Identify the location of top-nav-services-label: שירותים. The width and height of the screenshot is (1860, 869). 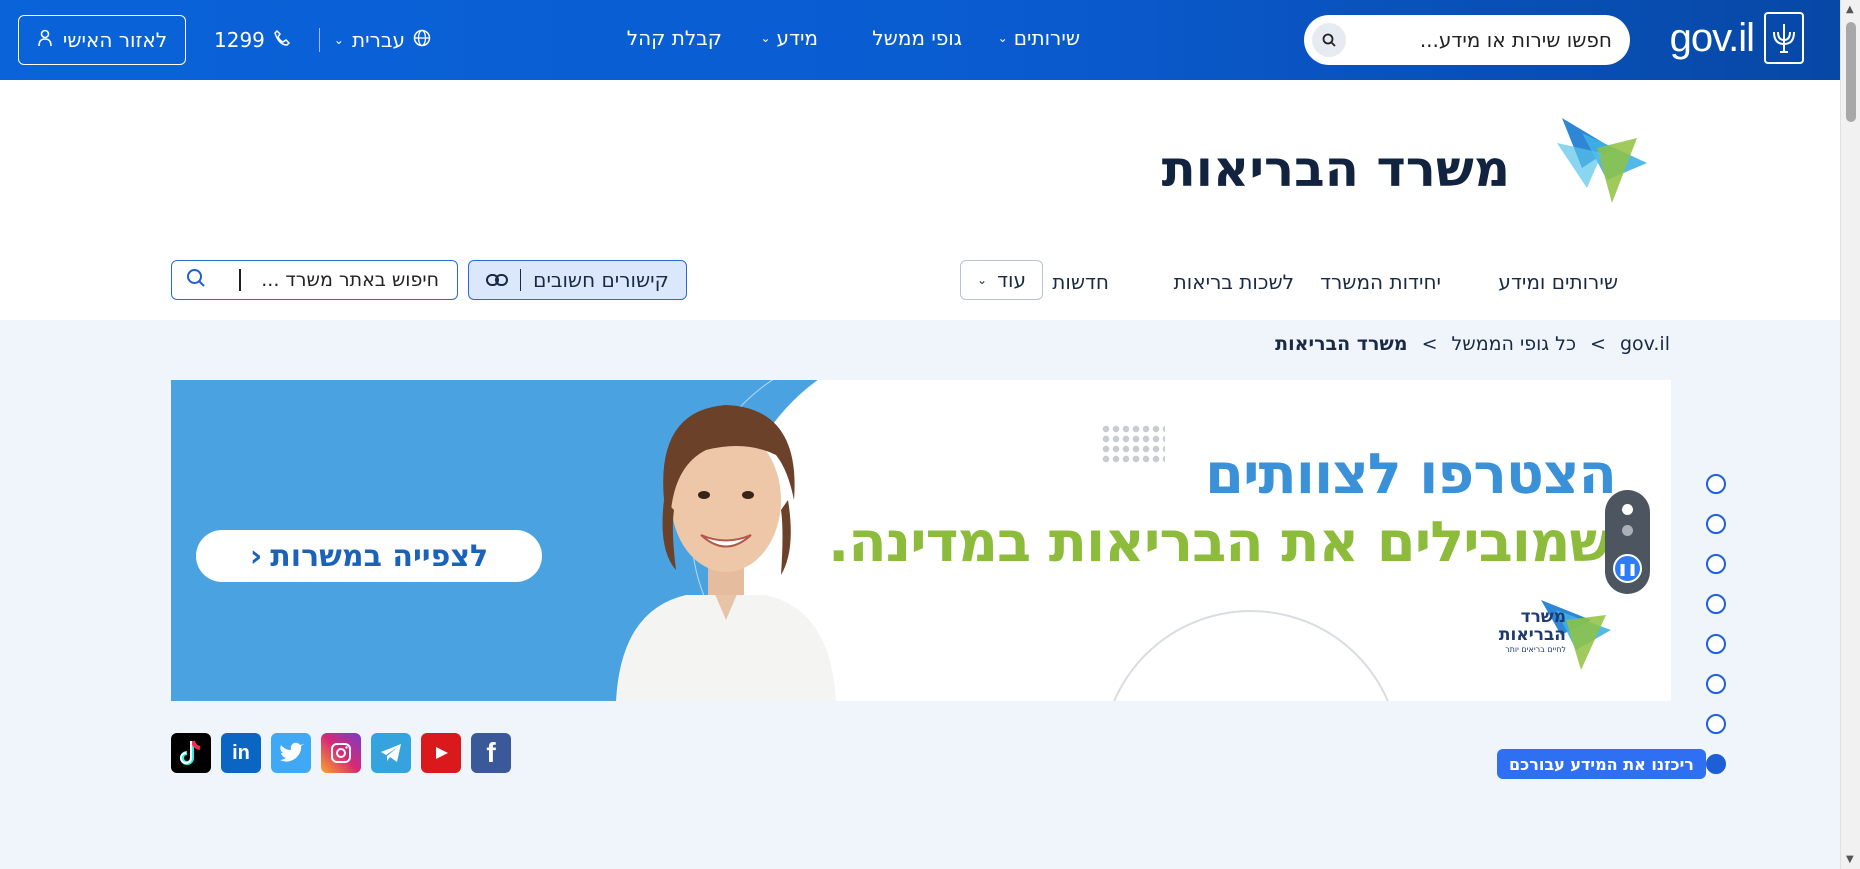
(1046, 38).